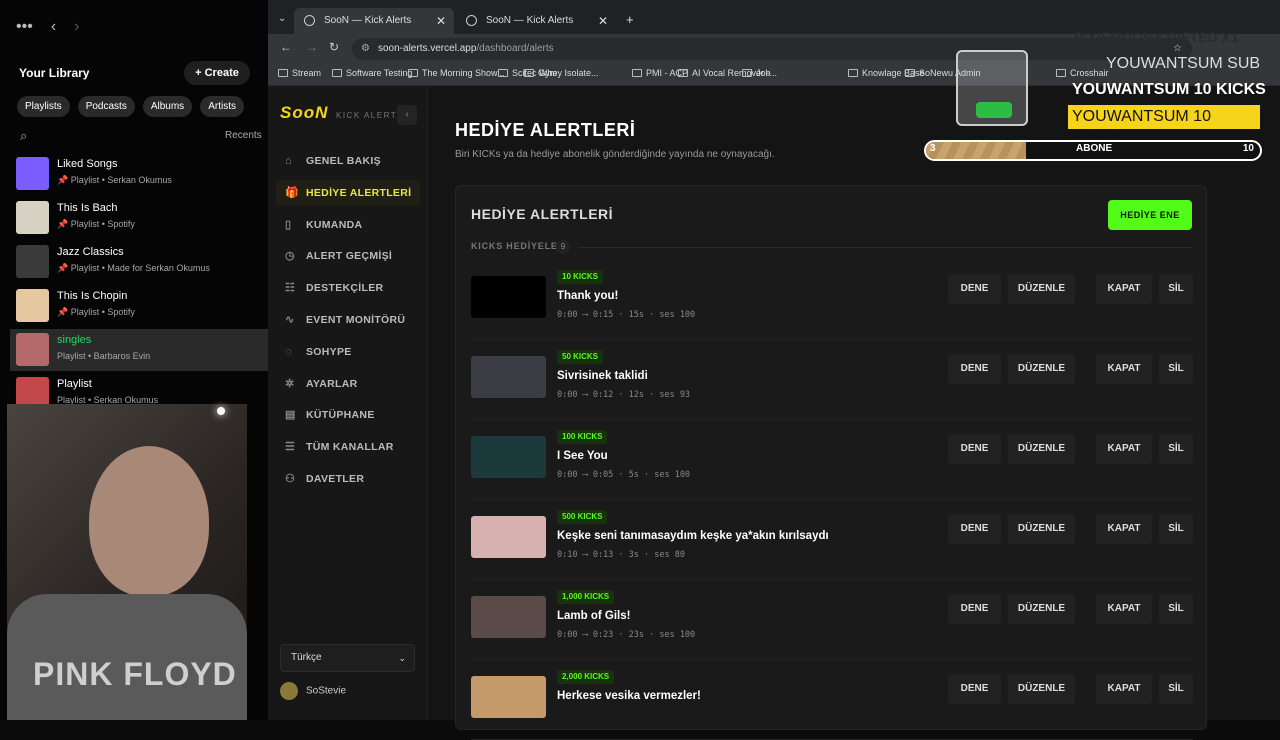 The width and height of the screenshot is (1280, 740). I want to click on bookmark-item: Stream, so click(299, 73).